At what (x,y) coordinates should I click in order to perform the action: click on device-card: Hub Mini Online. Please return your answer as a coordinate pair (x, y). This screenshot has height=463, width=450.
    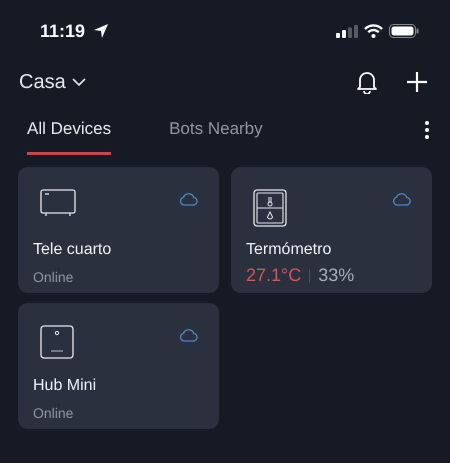
    Looking at the image, I should click on (118, 366).